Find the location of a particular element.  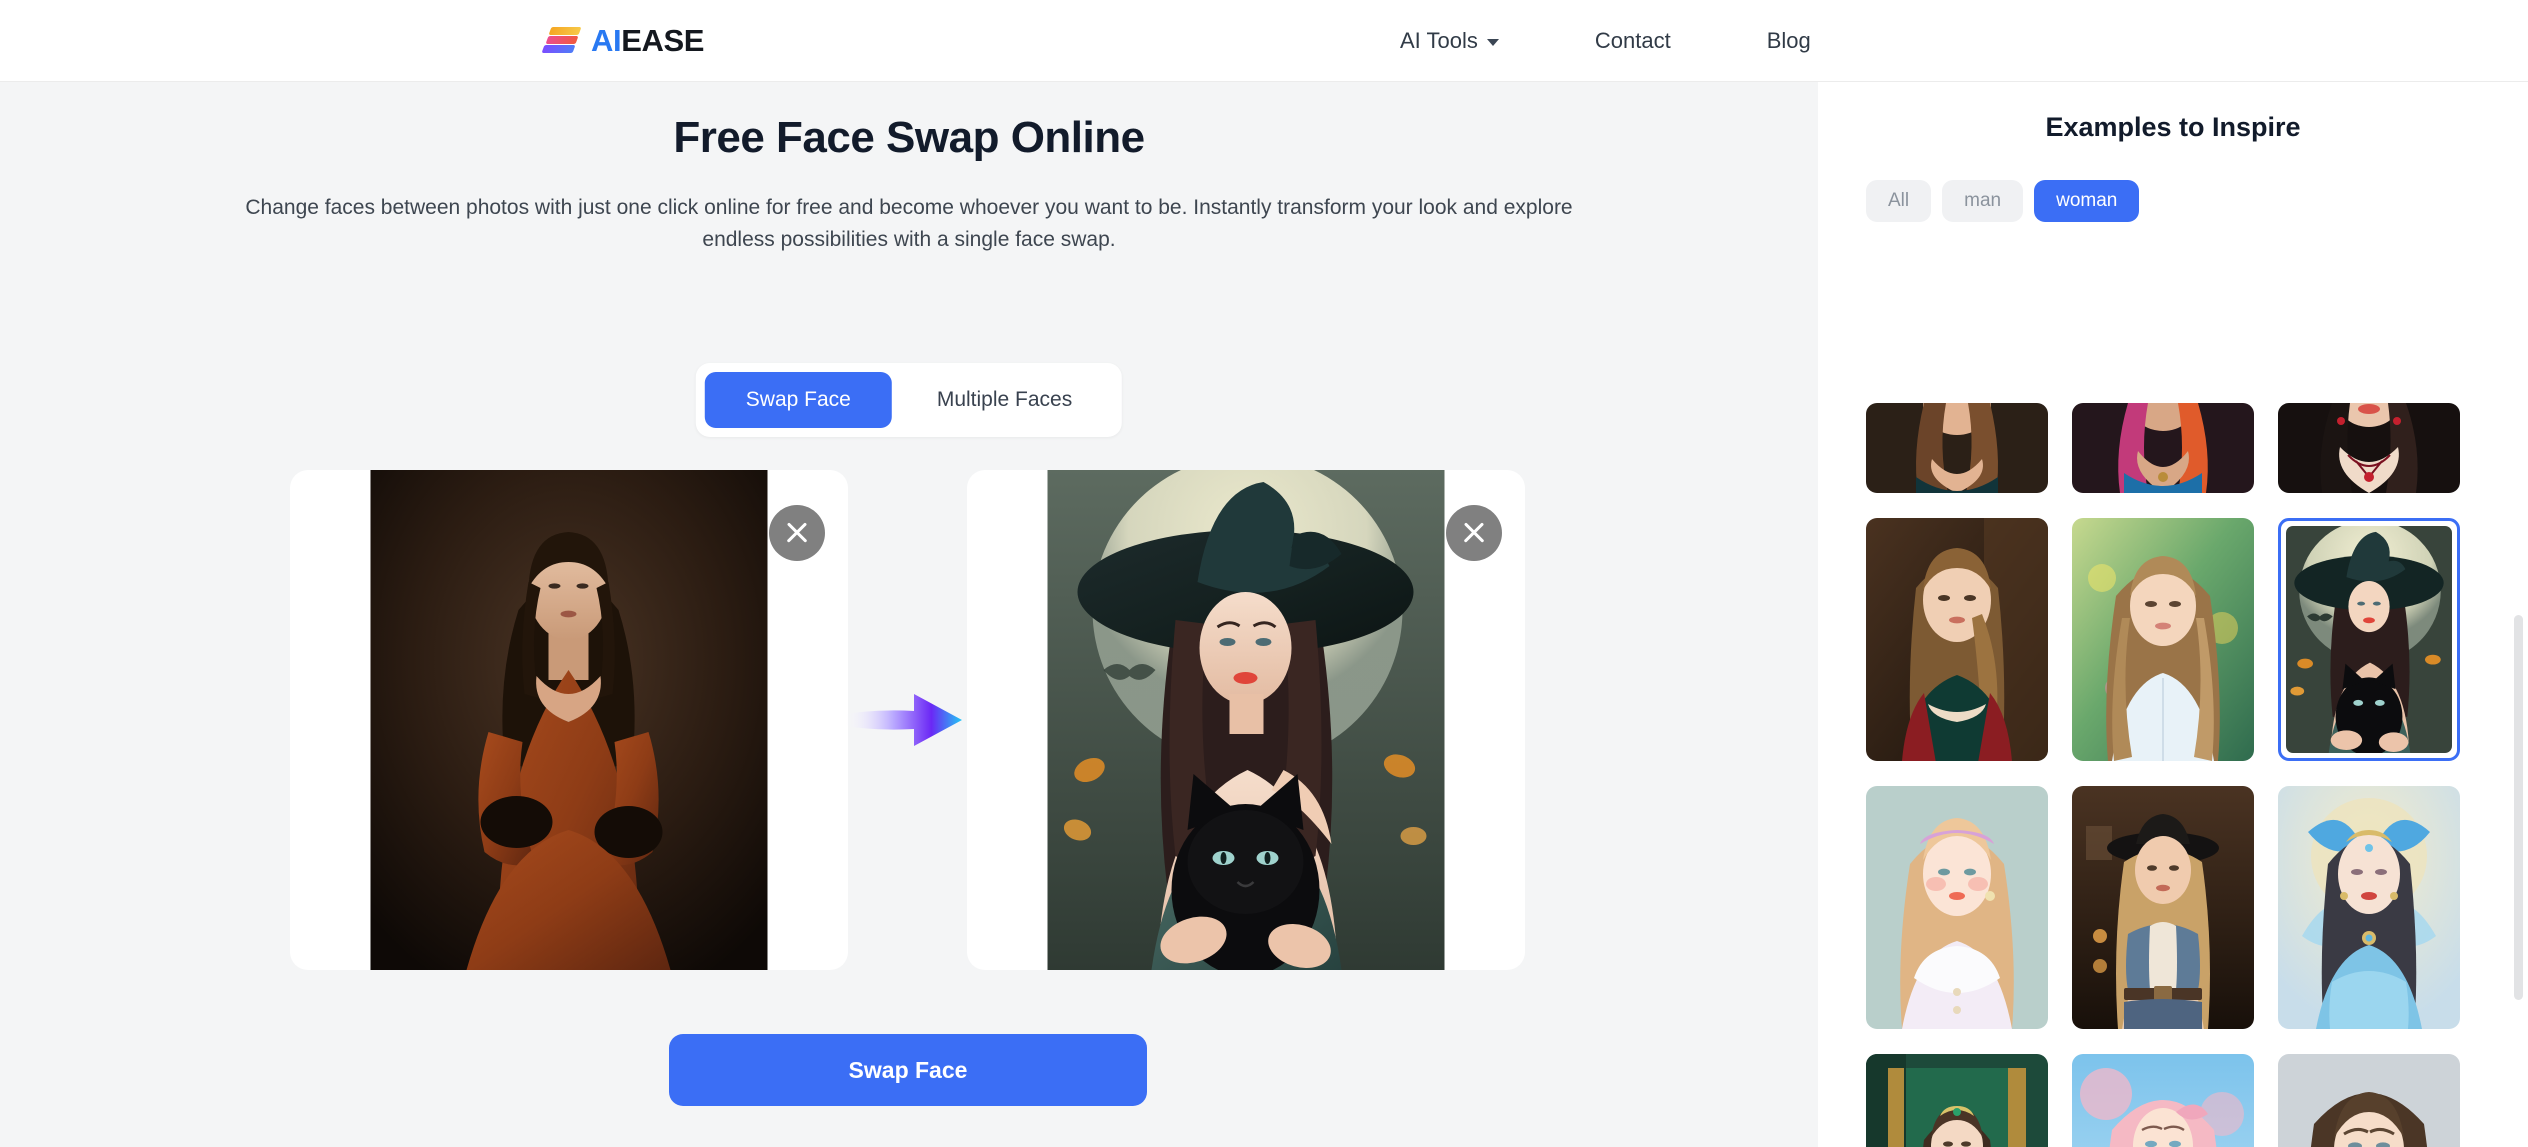

nav-item-ai-tools-label: AI Tools is located at coordinates (1439, 40).